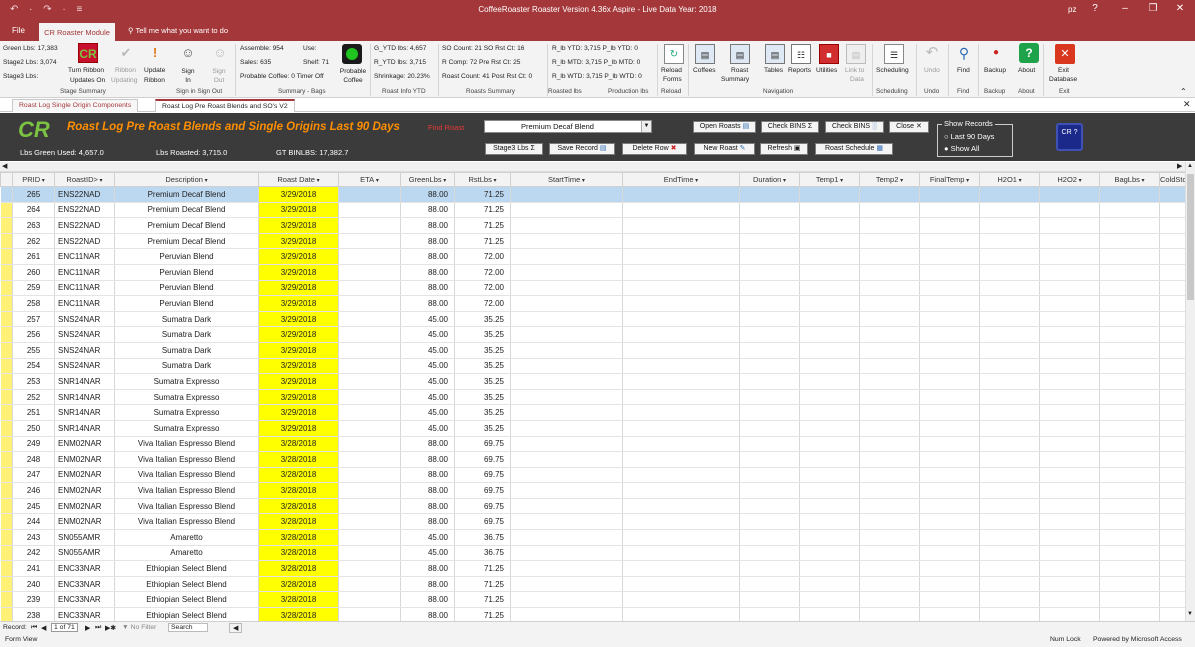 This screenshot has height=647, width=1195. I want to click on column-header-endtime: EndTime ▾, so click(681, 179).